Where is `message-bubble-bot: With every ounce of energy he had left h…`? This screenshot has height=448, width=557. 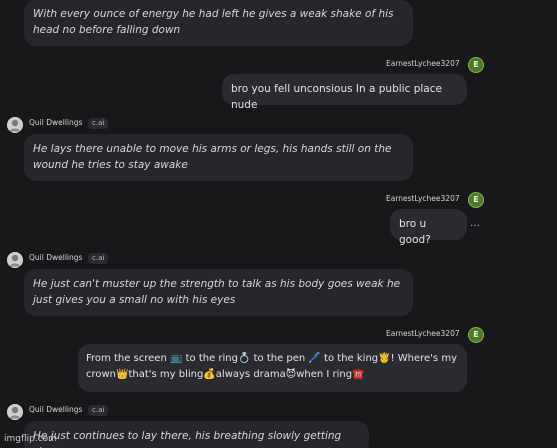 message-bubble-bot: With every ounce of energy he had left h… is located at coordinates (218, 23).